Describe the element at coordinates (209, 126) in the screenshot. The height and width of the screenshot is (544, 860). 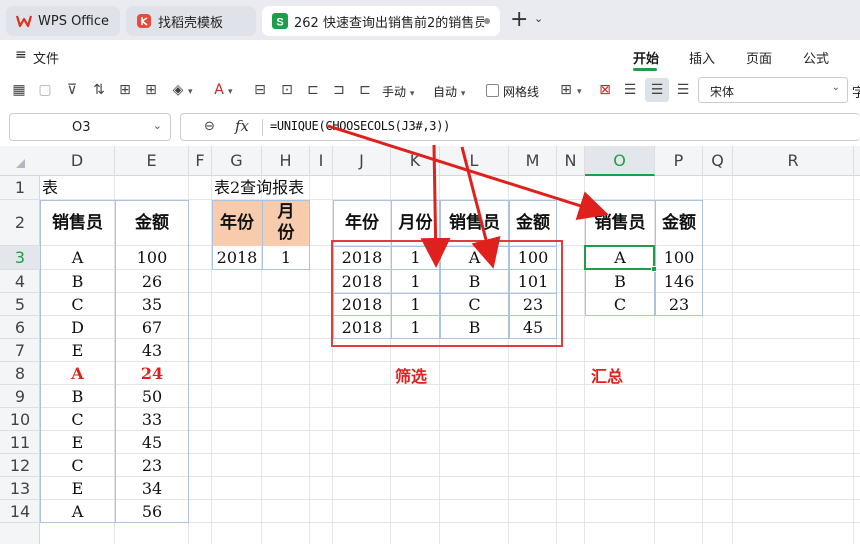
I see `zoom-icon: ⊖` at that location.